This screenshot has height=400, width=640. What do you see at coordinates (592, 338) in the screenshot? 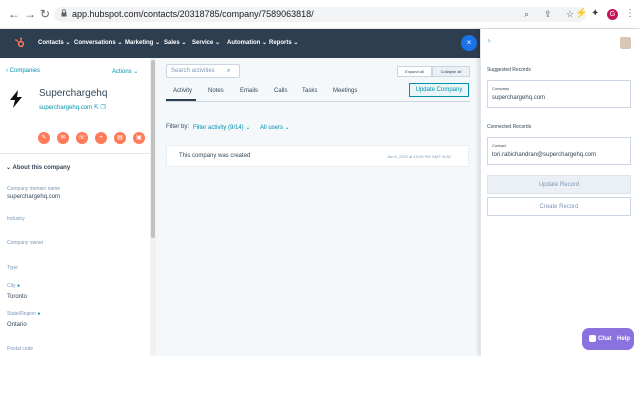
I see `chat-bubble-icon` at bounding box center [592, 338].